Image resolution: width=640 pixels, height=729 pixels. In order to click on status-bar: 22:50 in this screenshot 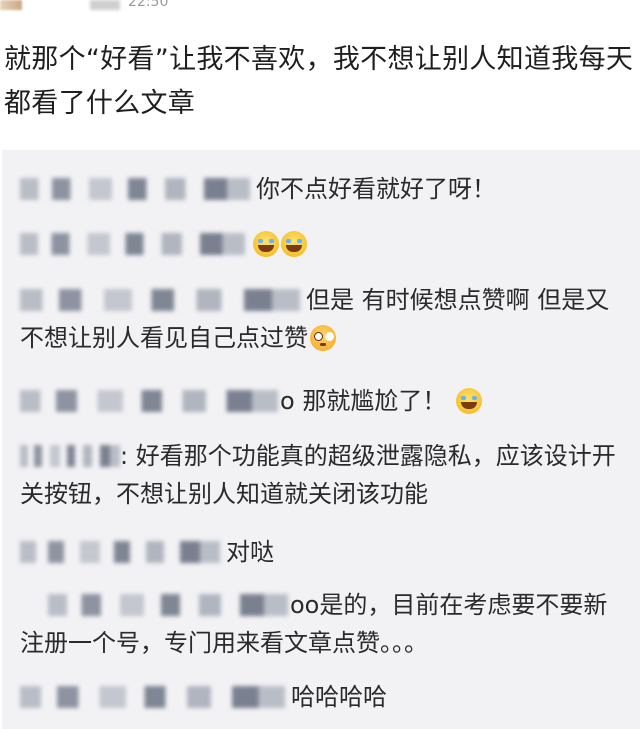, I will do `click(320, 9)`.